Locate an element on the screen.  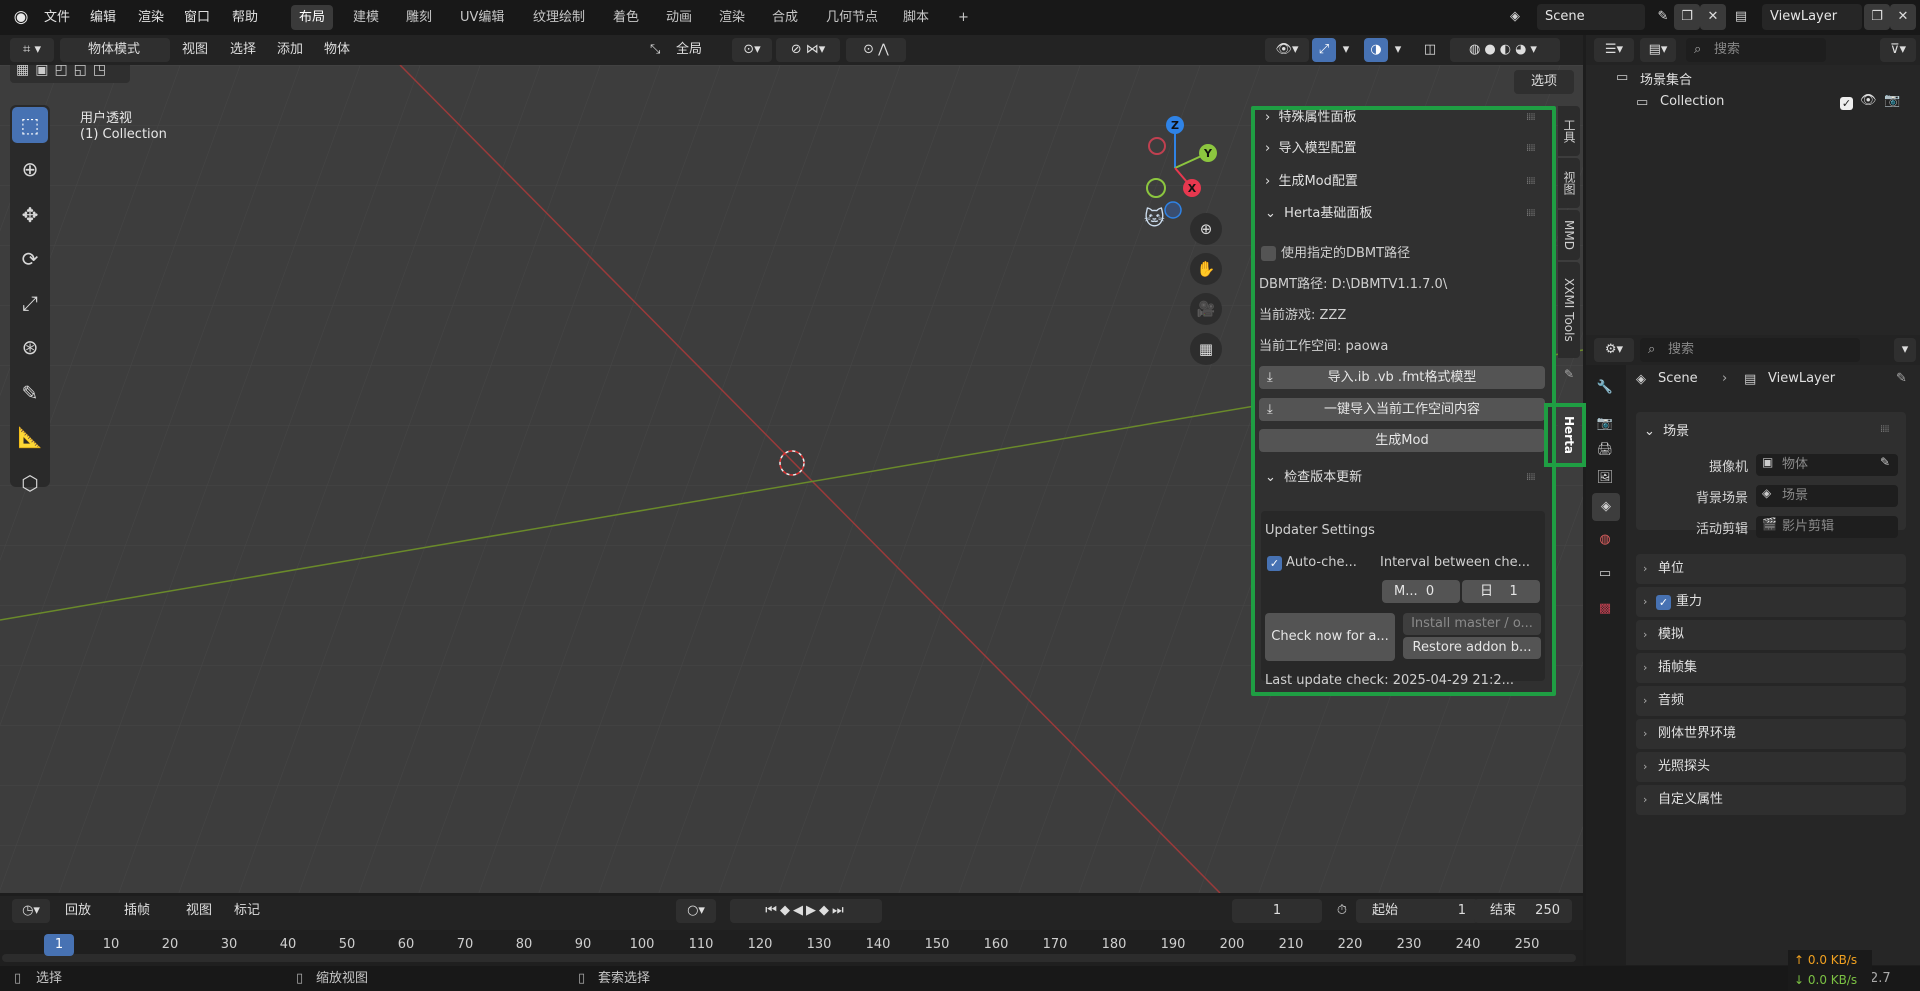
texture-tab-icon: ▩ is located at coordinates (1605, 609).